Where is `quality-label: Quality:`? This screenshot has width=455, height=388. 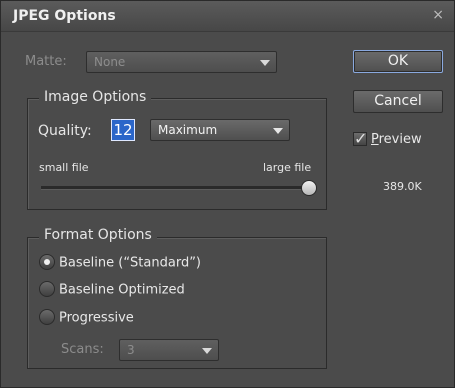
quality-label: Quality: is located at coordinates (65, 131).